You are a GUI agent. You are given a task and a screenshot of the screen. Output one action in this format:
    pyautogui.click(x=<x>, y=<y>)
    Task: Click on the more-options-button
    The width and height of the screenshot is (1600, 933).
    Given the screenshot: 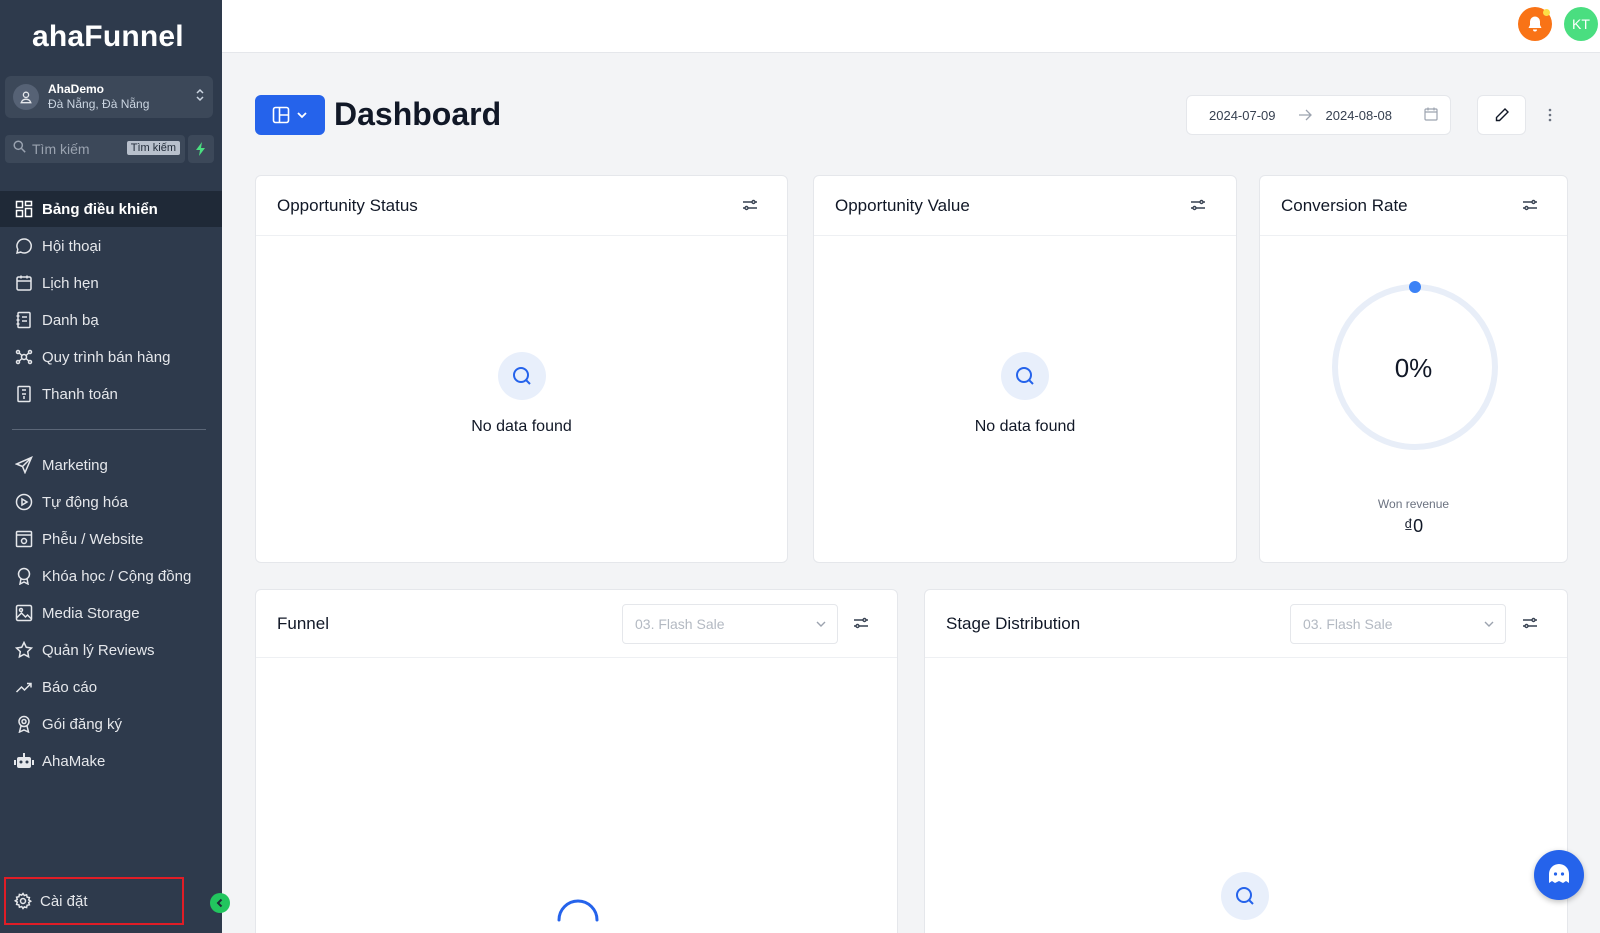 What is the action you would take?
    pyautogui.click(x=1550, y=115)
    